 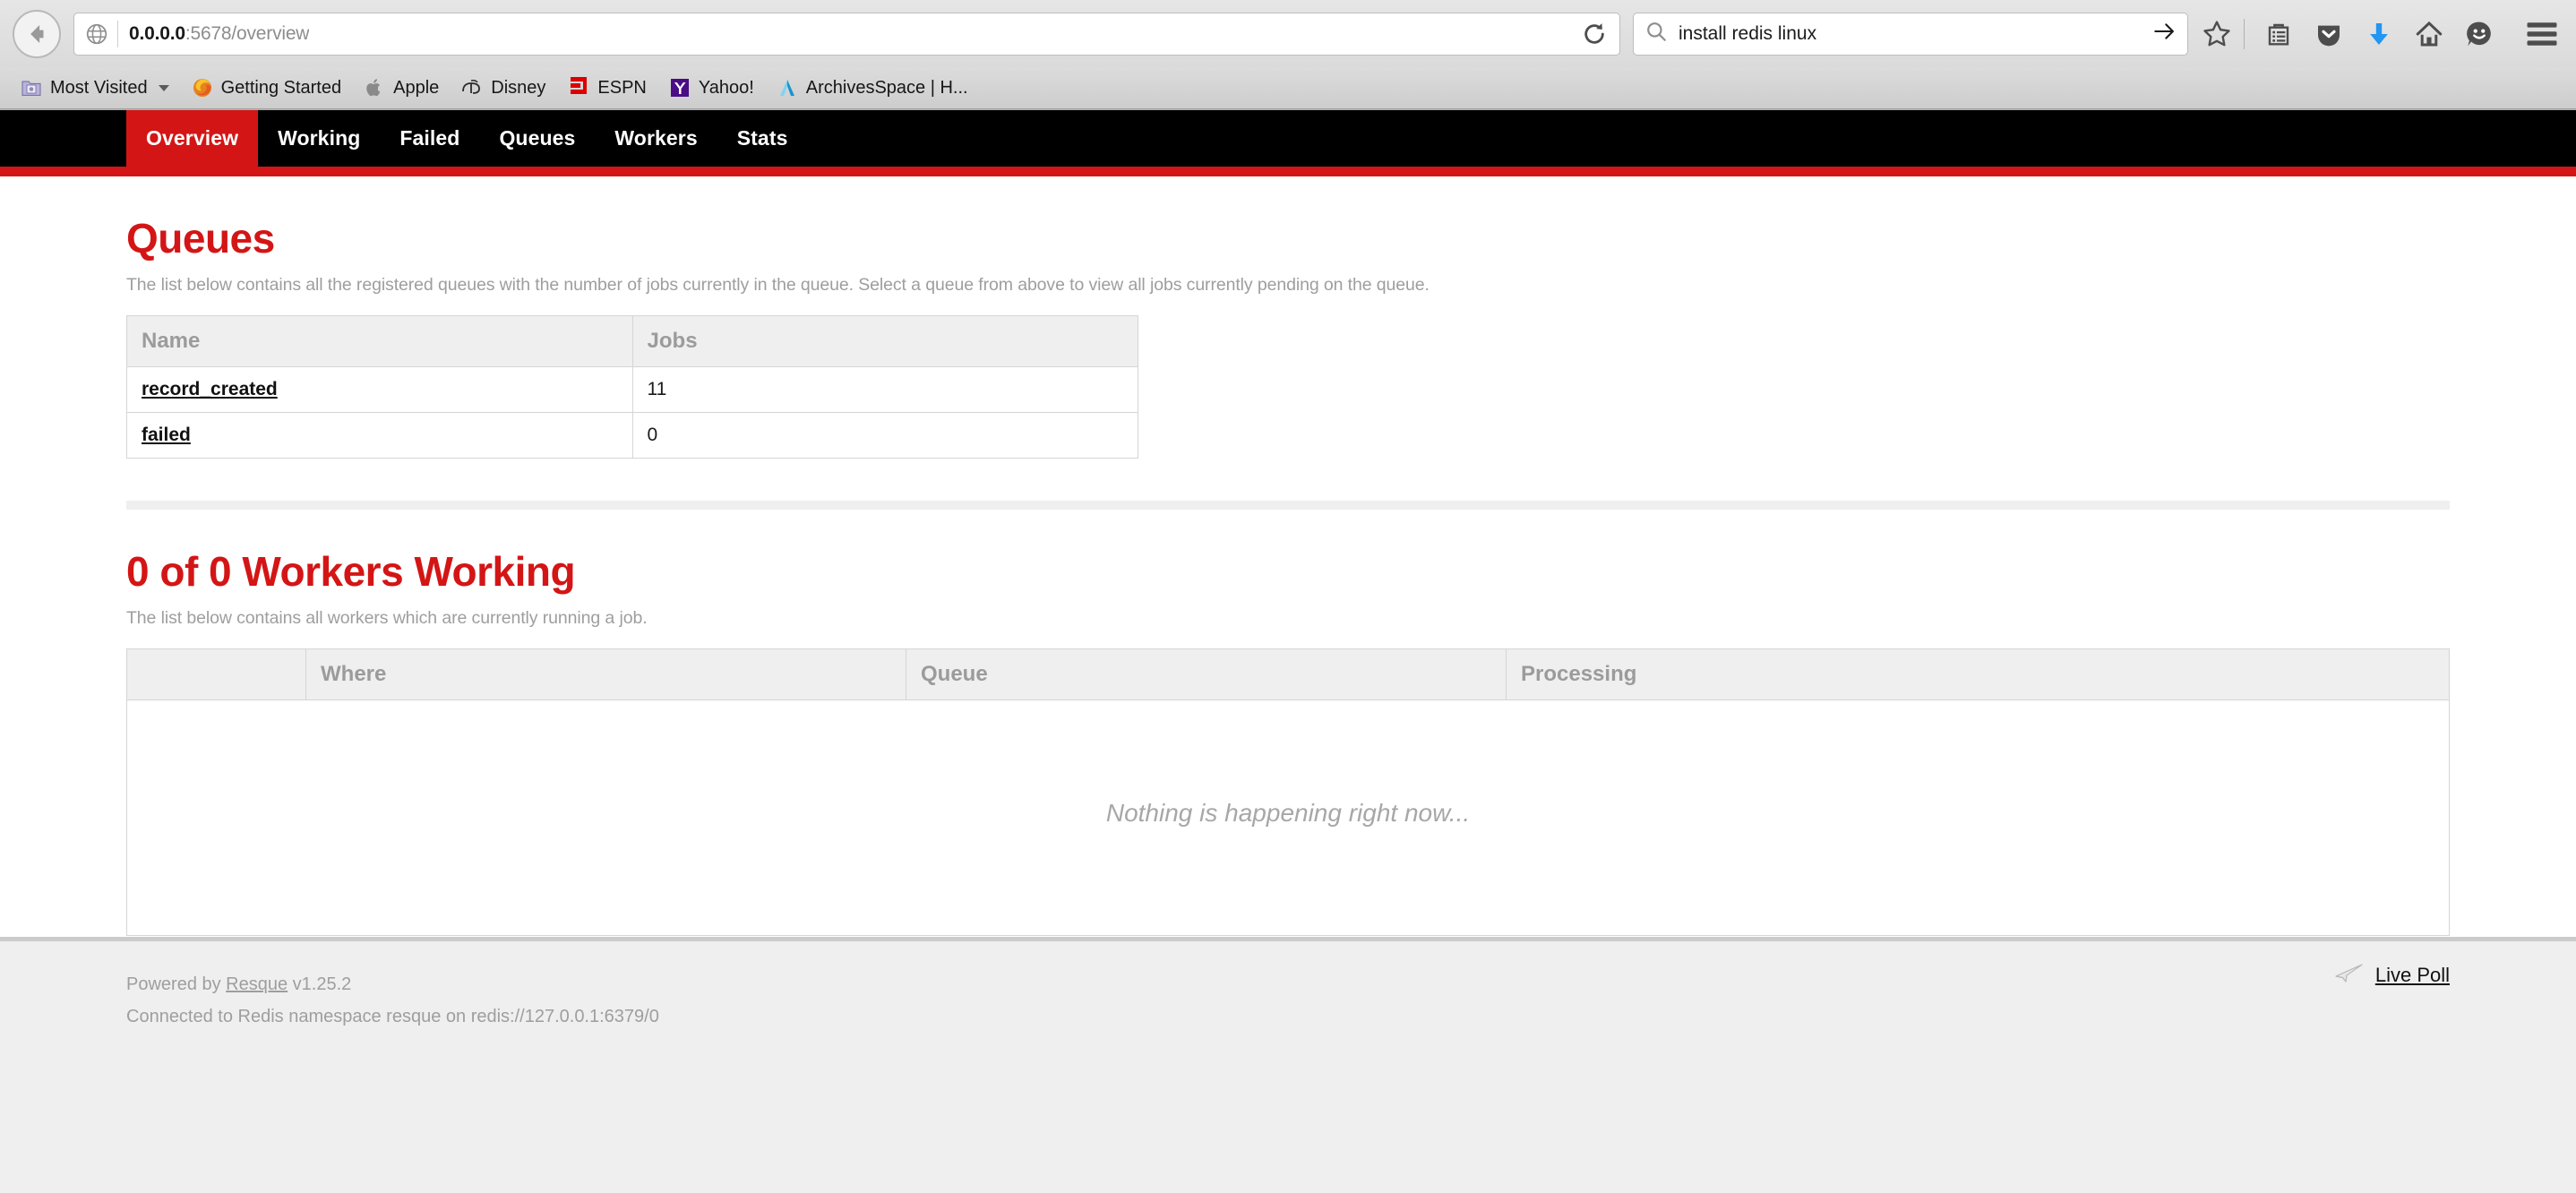 What do you see at coordinates (2429, 34) in the screenshot?
I see `home-icon` at bounding box center [2429, 34].